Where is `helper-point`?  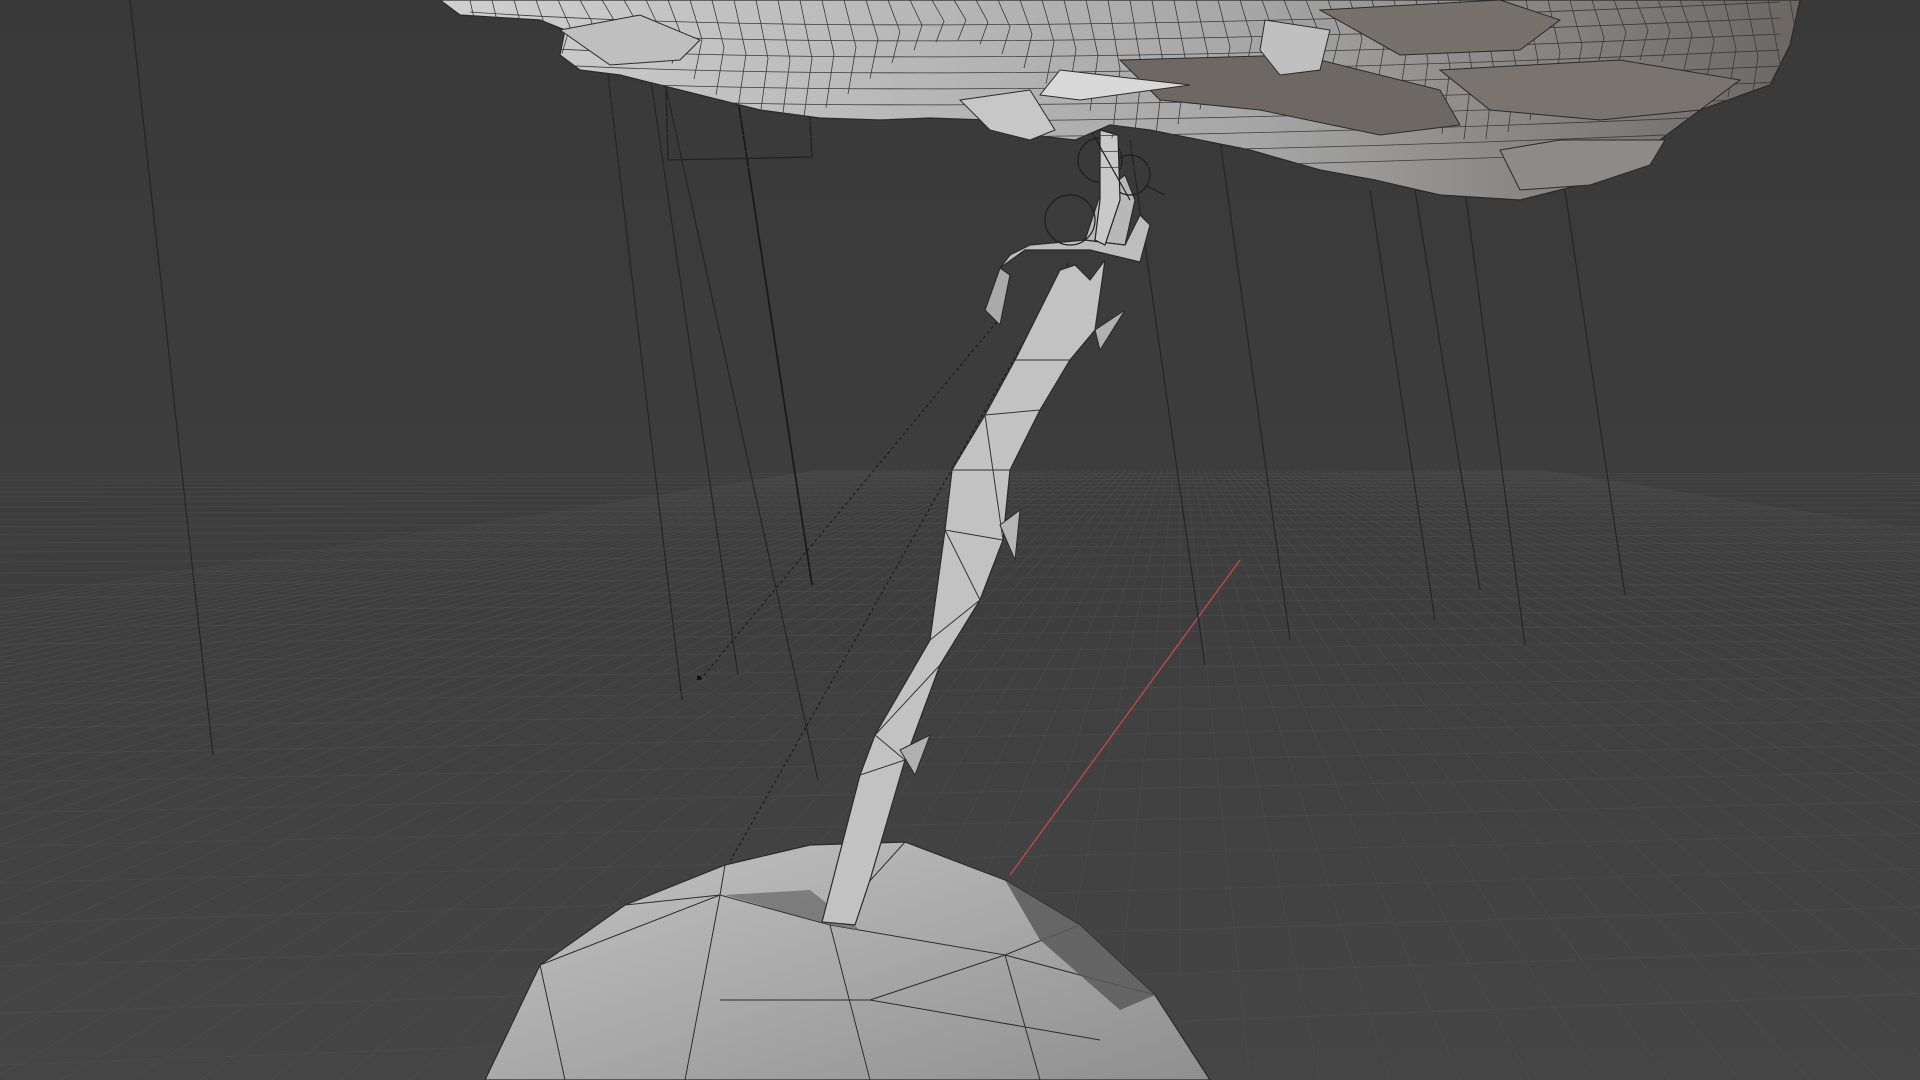
helper-point is located at coordinates (699, 678).